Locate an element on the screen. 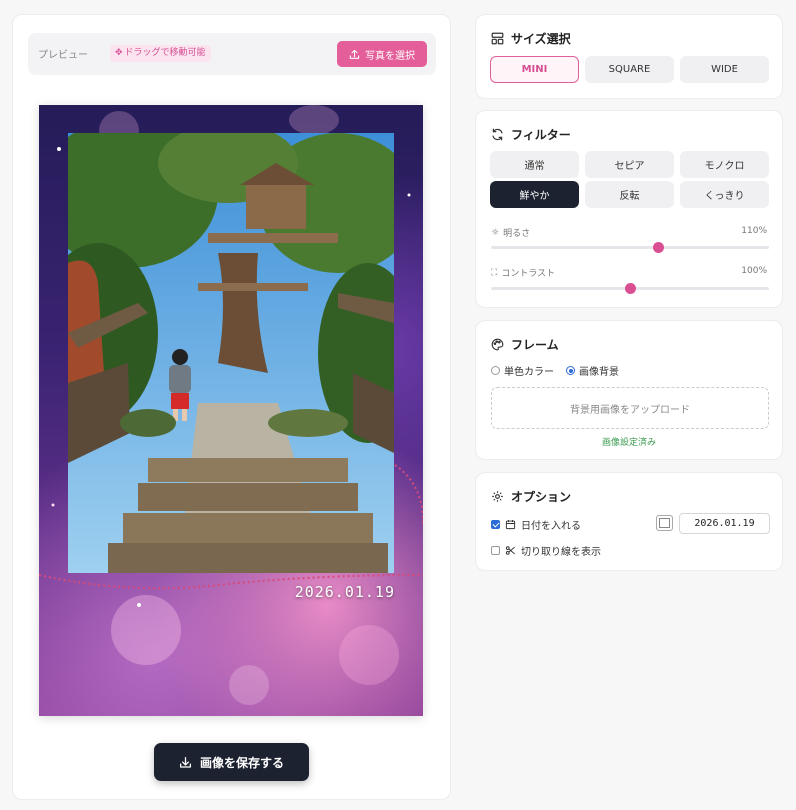  filter-normal-button: 通常 is located at coordinates (534, 164).